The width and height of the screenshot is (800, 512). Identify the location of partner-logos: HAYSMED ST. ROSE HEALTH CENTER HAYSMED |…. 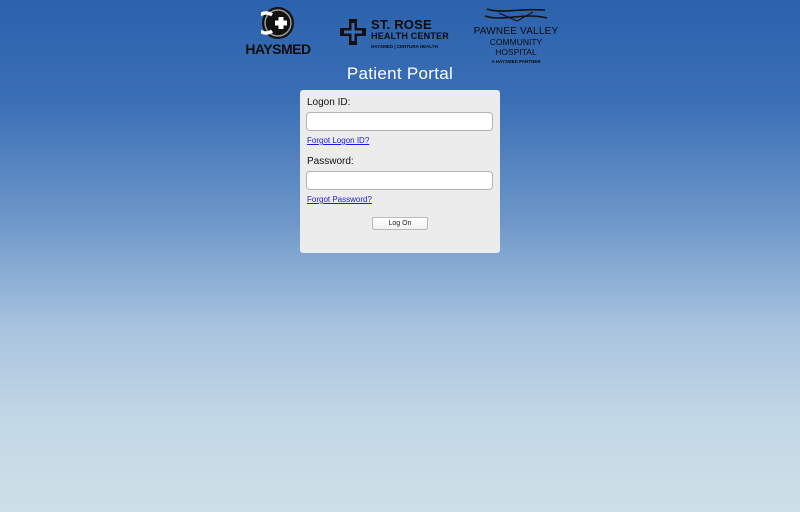
(400, 33).